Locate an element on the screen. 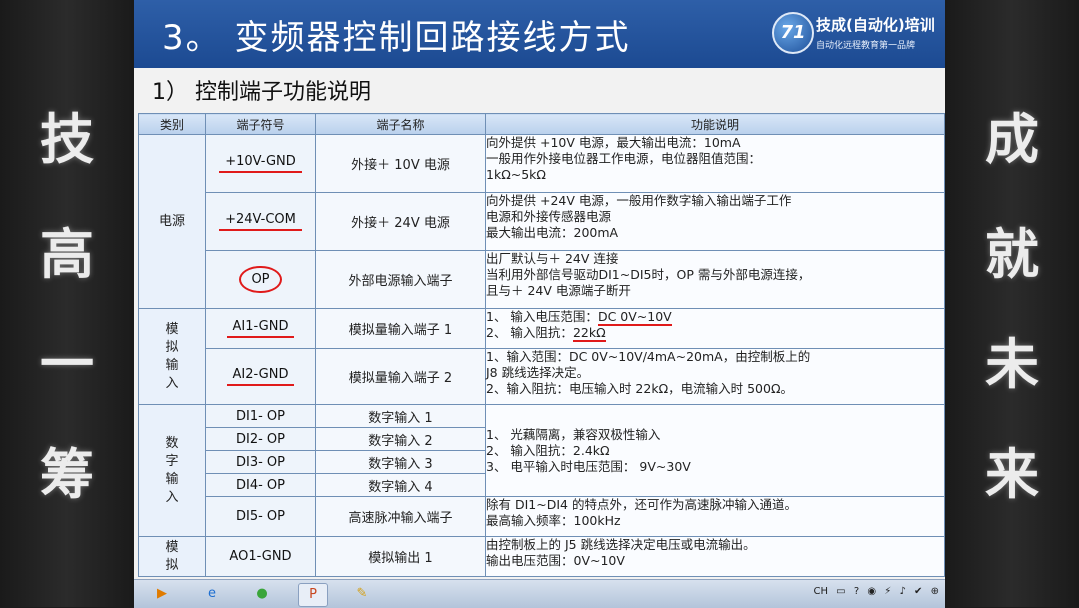 The width and height of the screenshot is (1079, 608). security-icon: ✔ is located at coordinates (918, 591).